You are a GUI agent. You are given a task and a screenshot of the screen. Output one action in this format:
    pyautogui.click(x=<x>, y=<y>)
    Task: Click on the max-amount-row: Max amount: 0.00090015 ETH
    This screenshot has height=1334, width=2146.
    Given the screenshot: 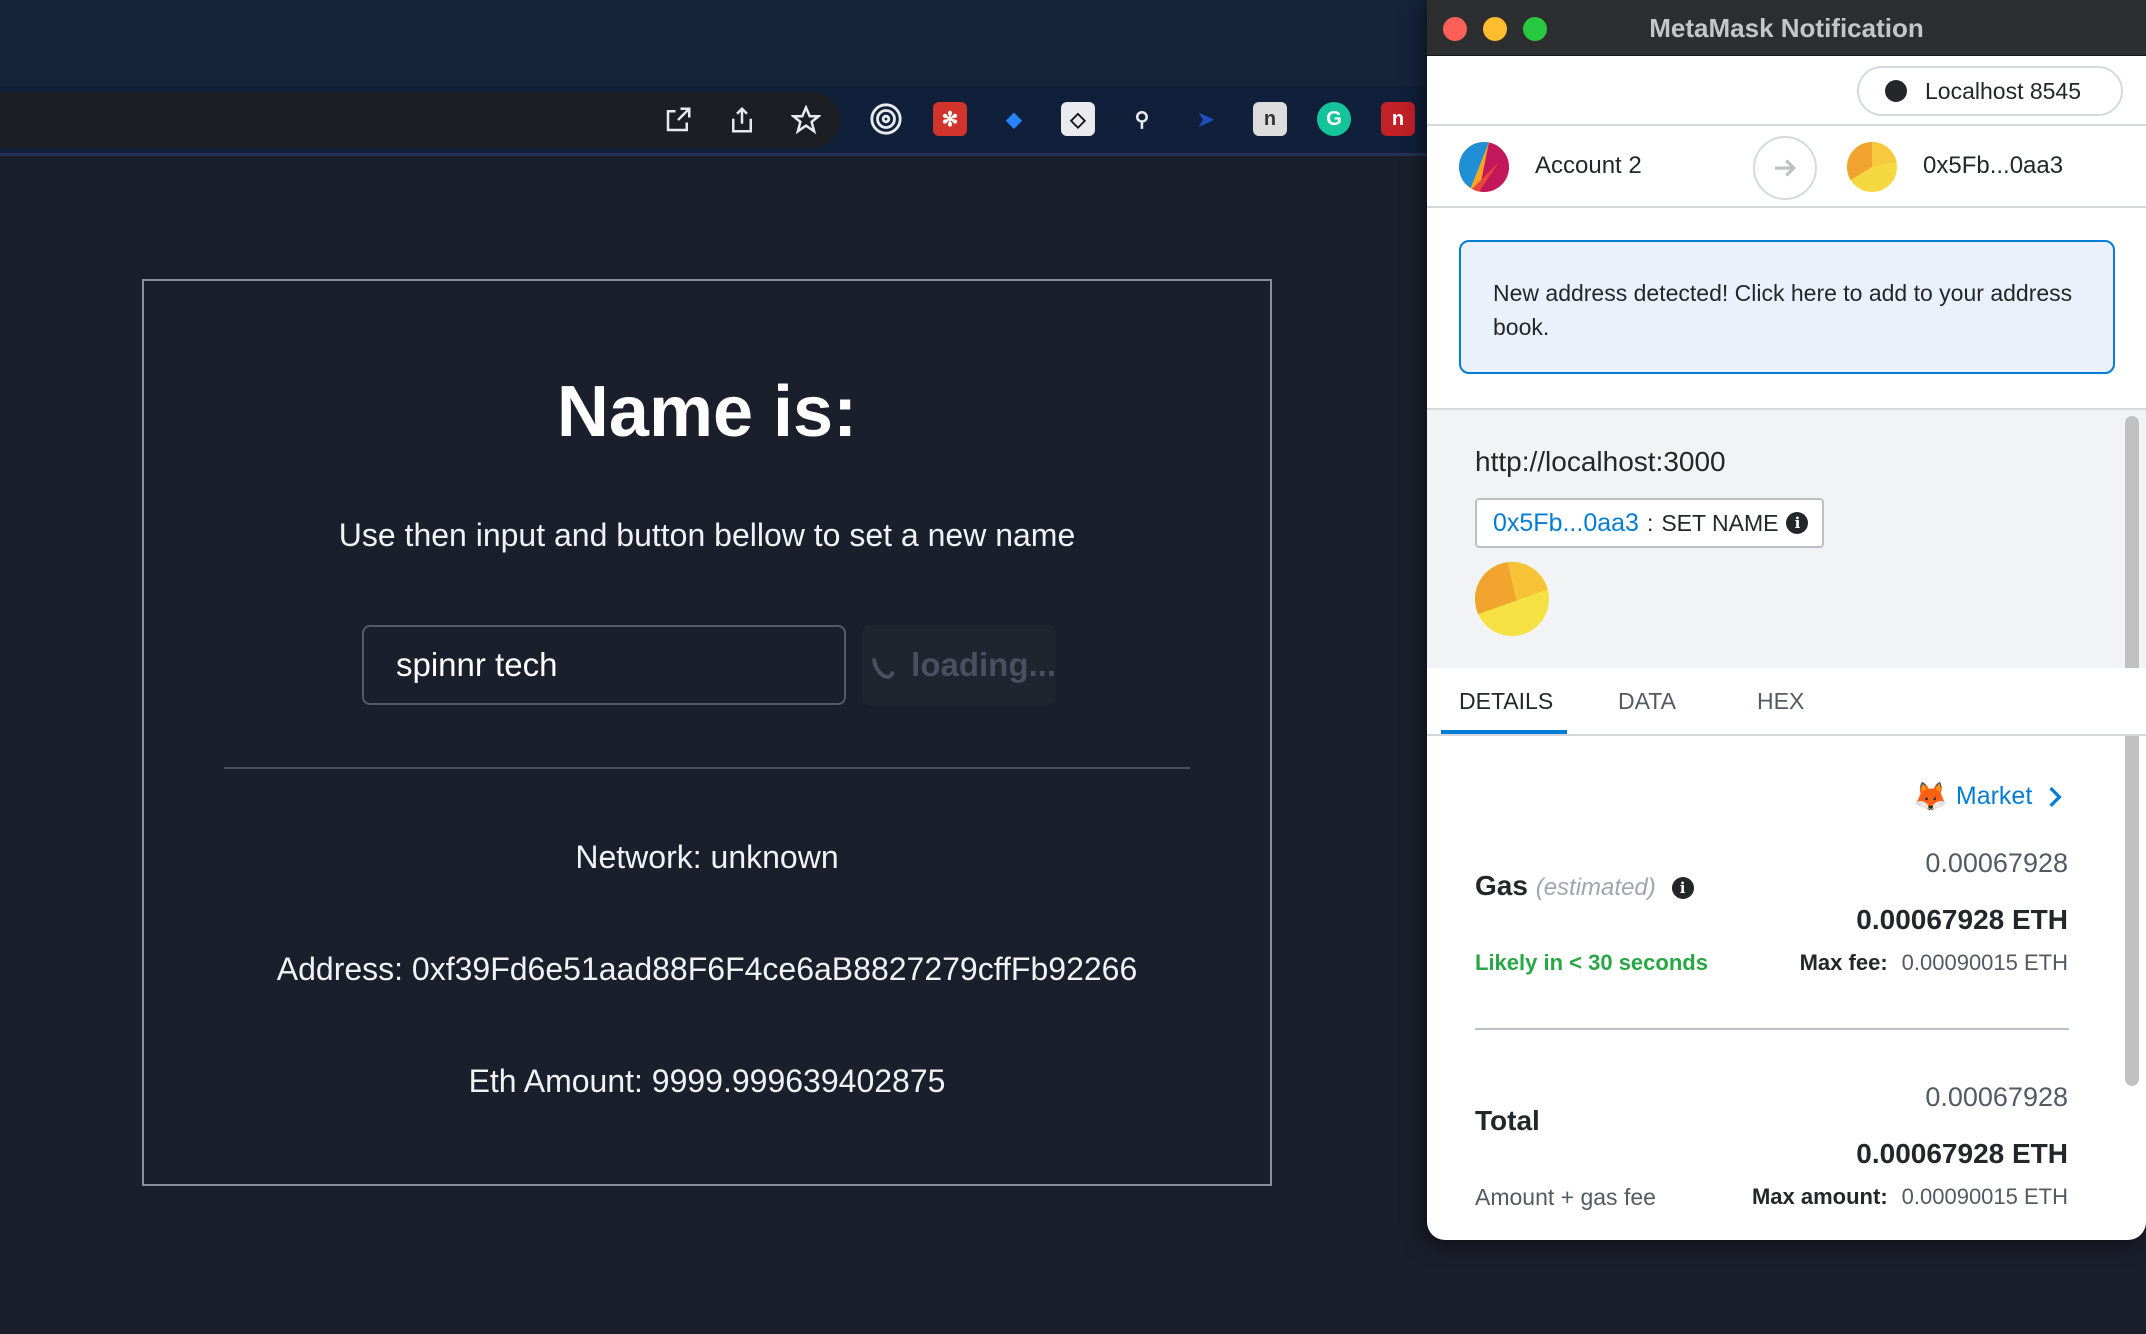 What is the action you would take?
    pyautogui.click(x=1910, y=1197)
    